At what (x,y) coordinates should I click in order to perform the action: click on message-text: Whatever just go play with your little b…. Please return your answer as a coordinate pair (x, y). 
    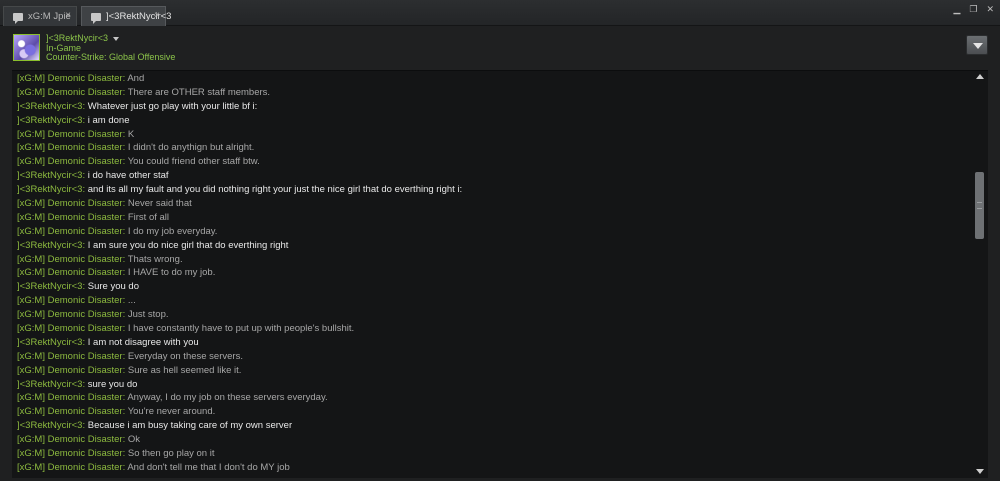
    Looking at the image, I should click on (172, 106).